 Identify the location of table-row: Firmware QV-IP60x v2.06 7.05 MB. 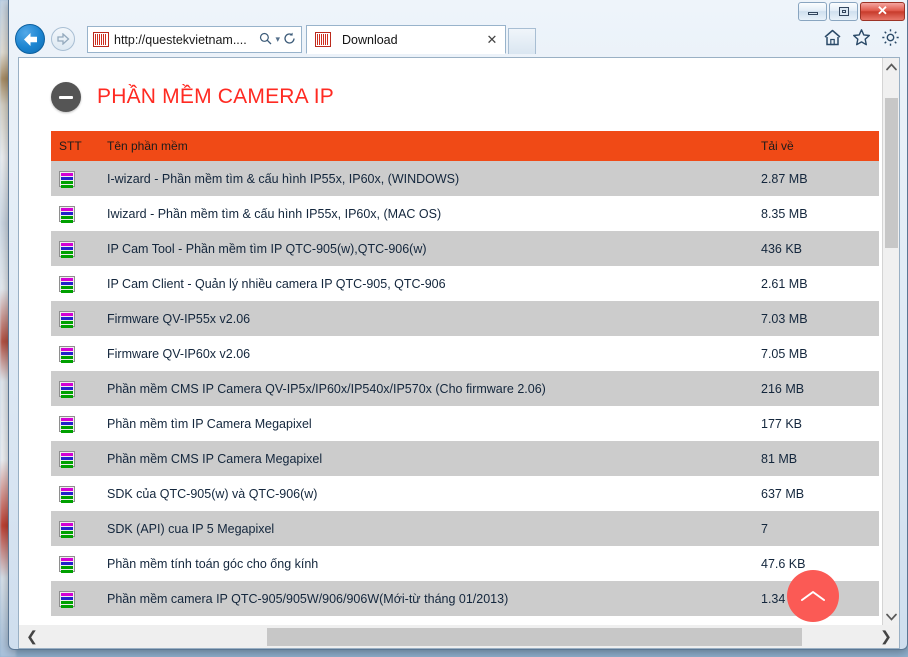
(465, 353).